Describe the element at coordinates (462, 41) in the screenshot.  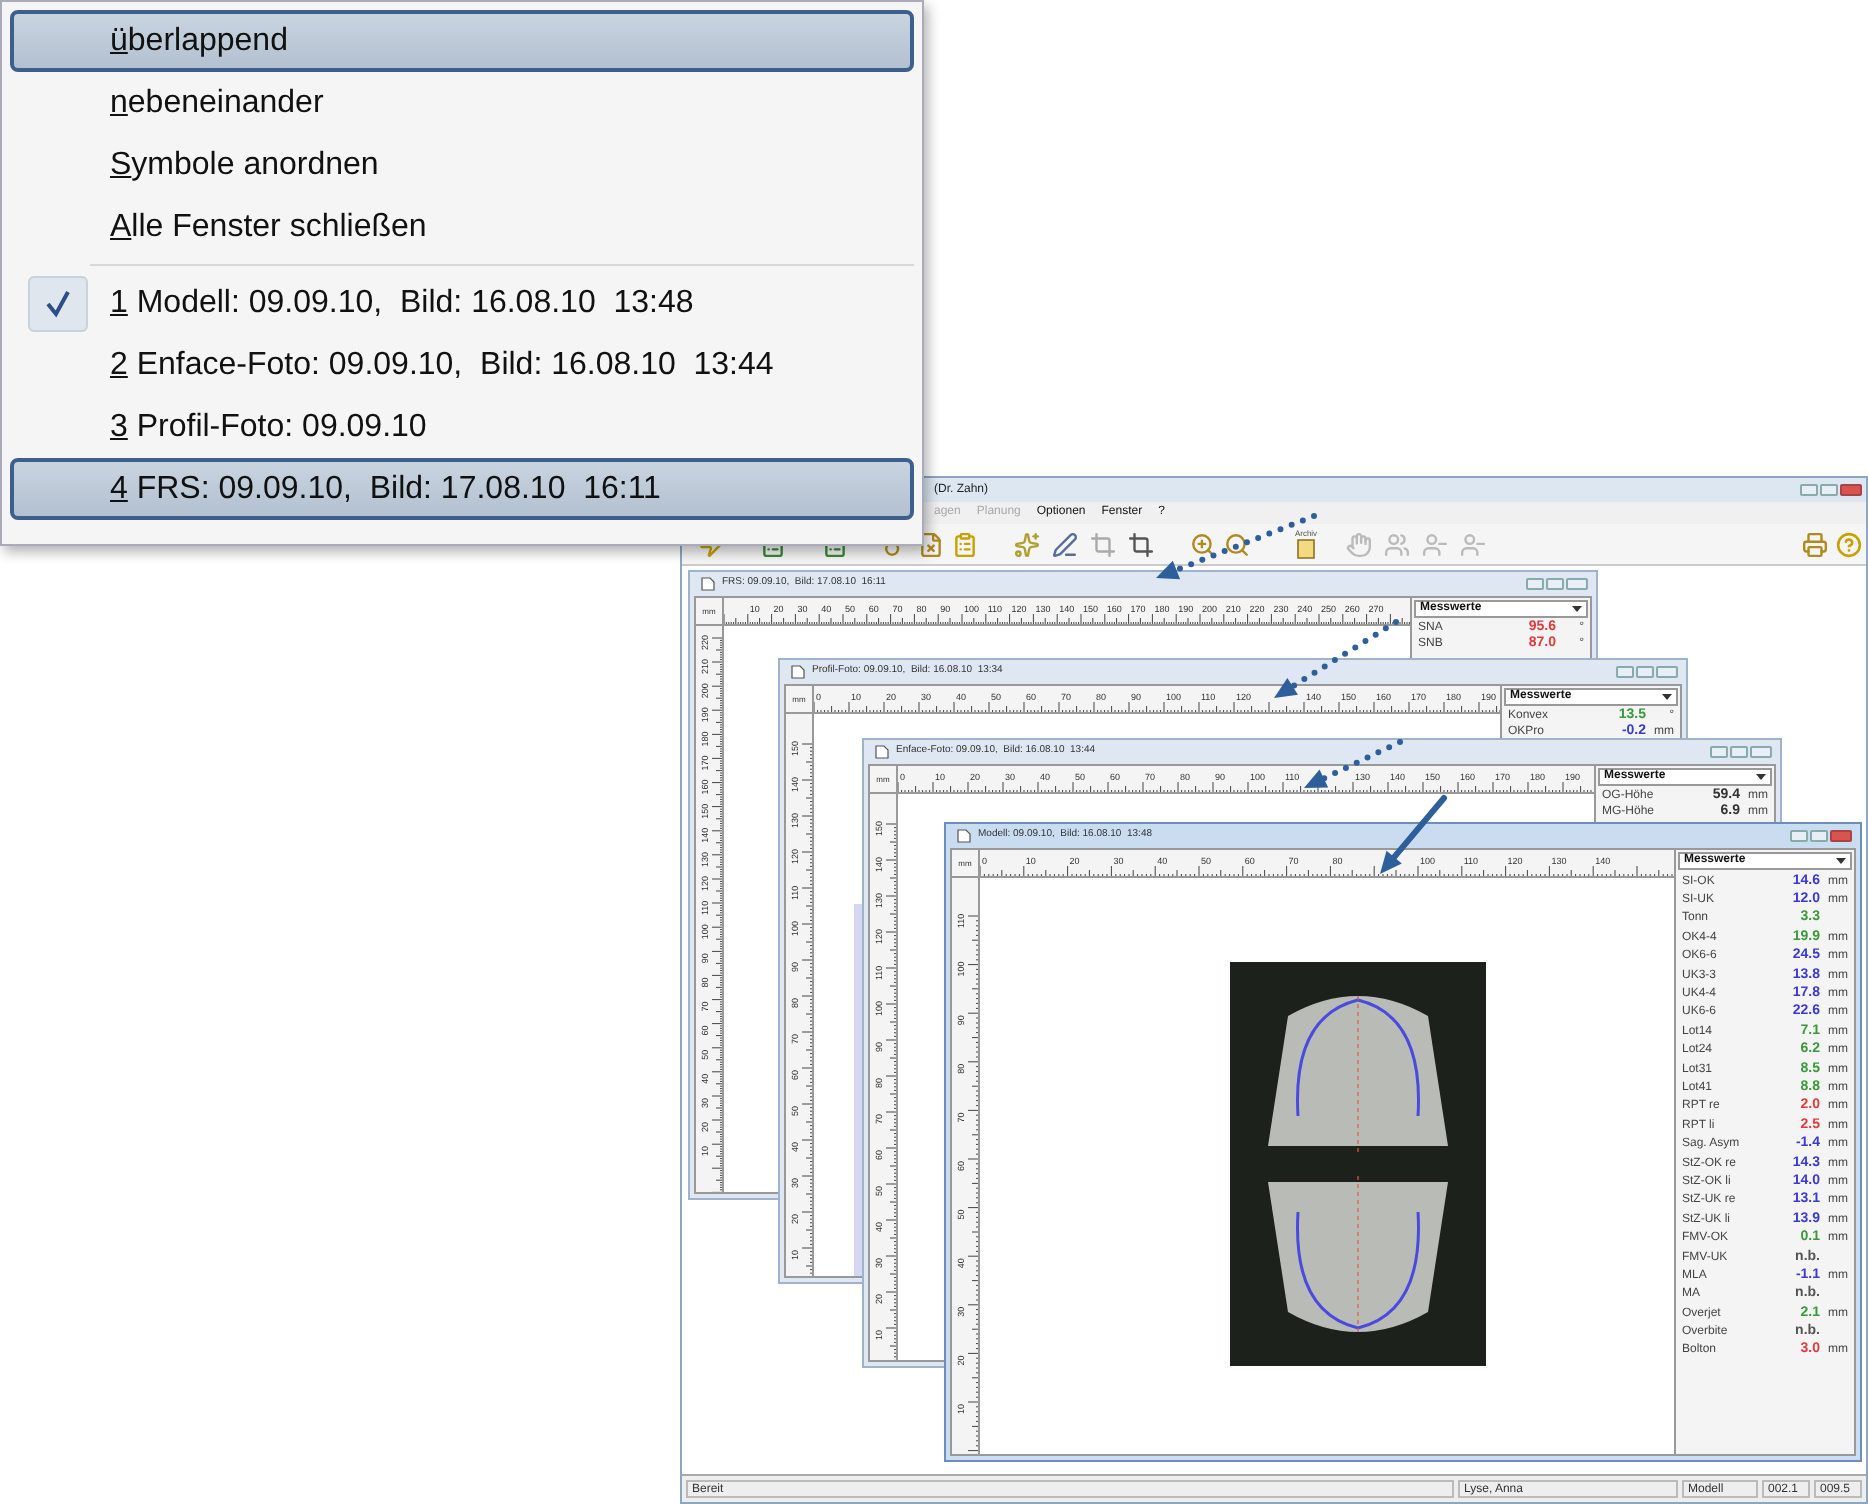
I see `menu-item: überlappend` at that location.